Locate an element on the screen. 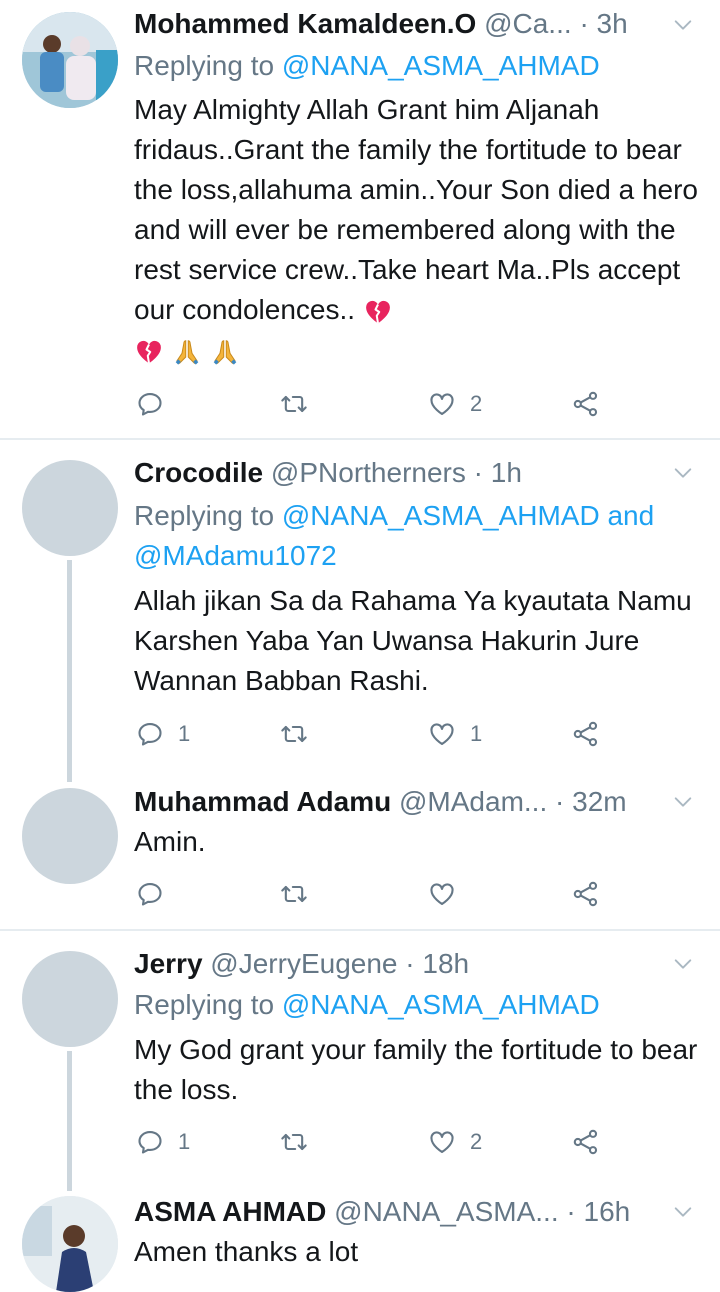 This screenshot has height=1292, width=720. like-button is located at coordinates (449, 894).